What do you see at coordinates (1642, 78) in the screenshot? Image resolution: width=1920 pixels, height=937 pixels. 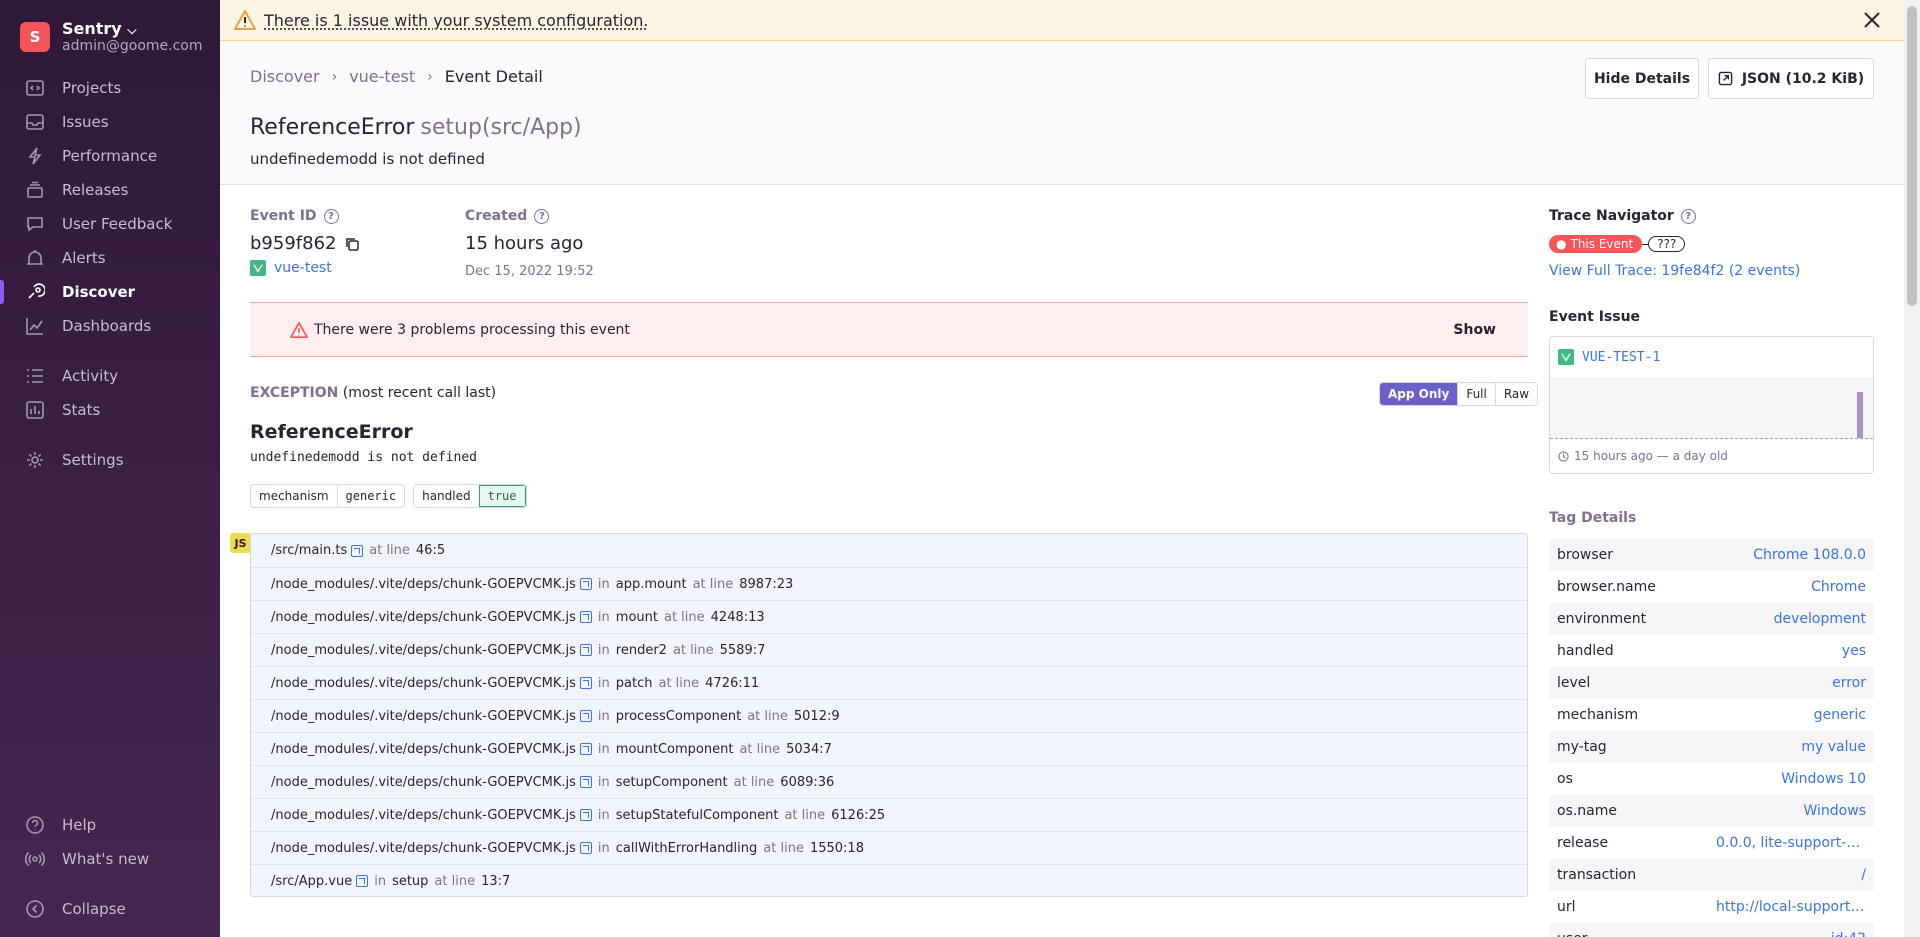 I see `hide-details-button: Hide Details` at bounding box center [1642, 78].